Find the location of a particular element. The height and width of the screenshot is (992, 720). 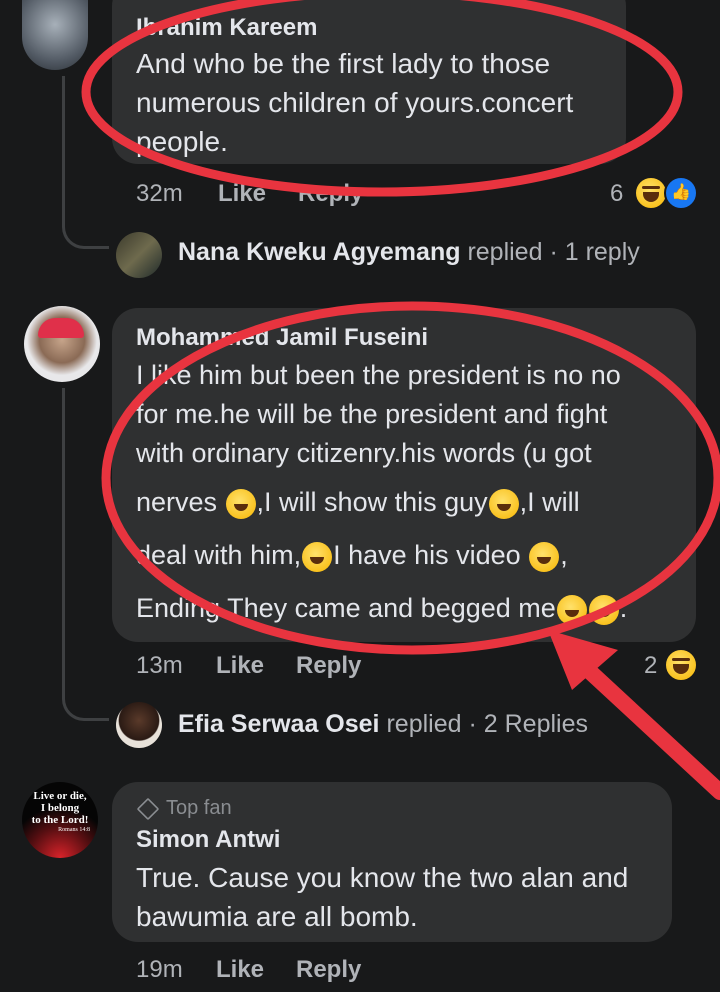

diamond-icon is located at coordinates (148, 809).